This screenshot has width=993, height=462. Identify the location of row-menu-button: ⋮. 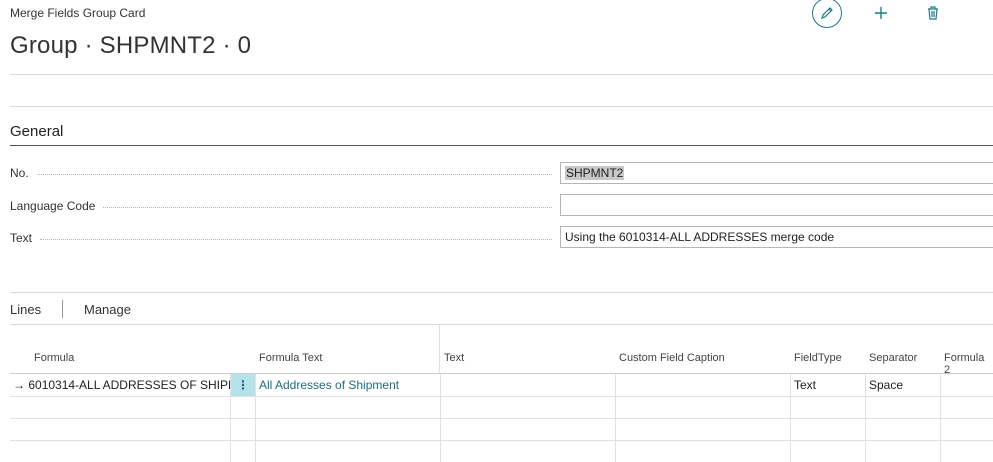
(242, 385).